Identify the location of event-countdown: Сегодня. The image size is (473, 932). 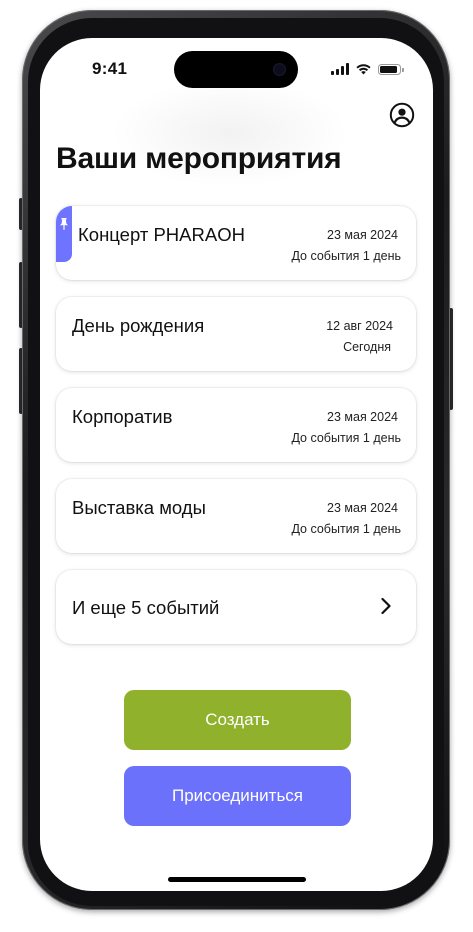
(367, 347).